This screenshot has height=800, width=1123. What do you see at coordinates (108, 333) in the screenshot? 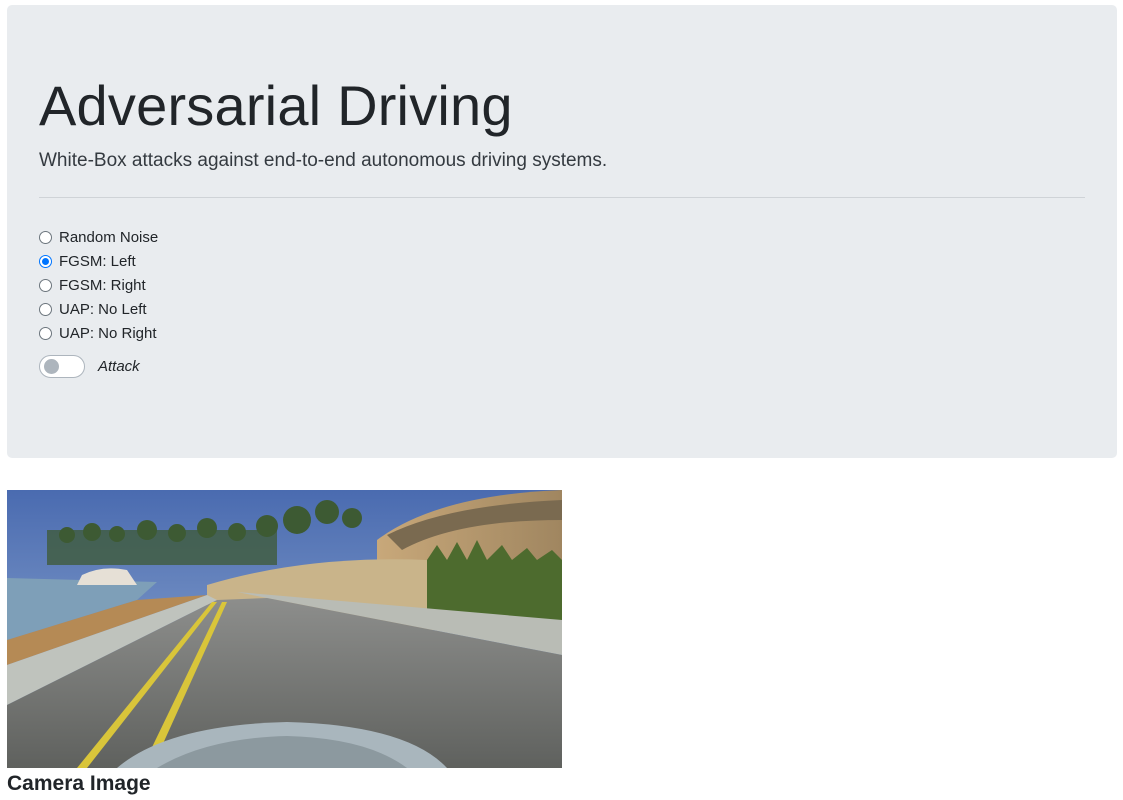
I see `radio-label: UAP: No Right` at bounding box center [108, 333].